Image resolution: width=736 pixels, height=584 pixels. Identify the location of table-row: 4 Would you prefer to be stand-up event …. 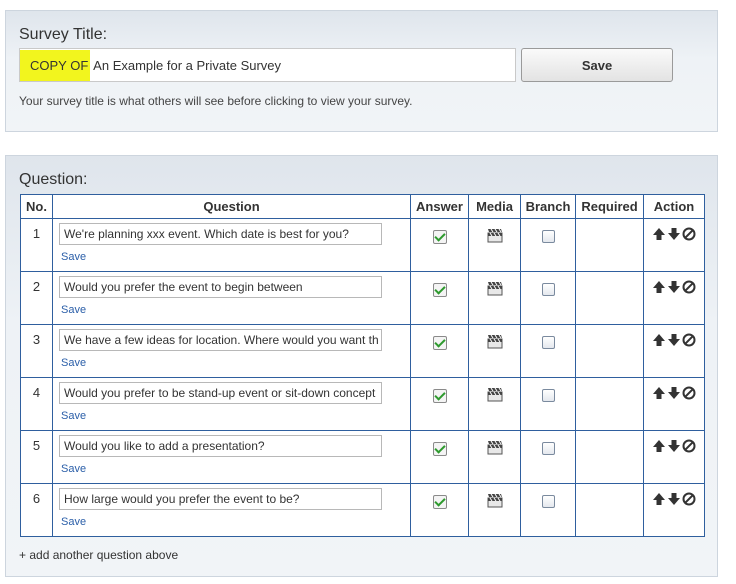
(362, 404).